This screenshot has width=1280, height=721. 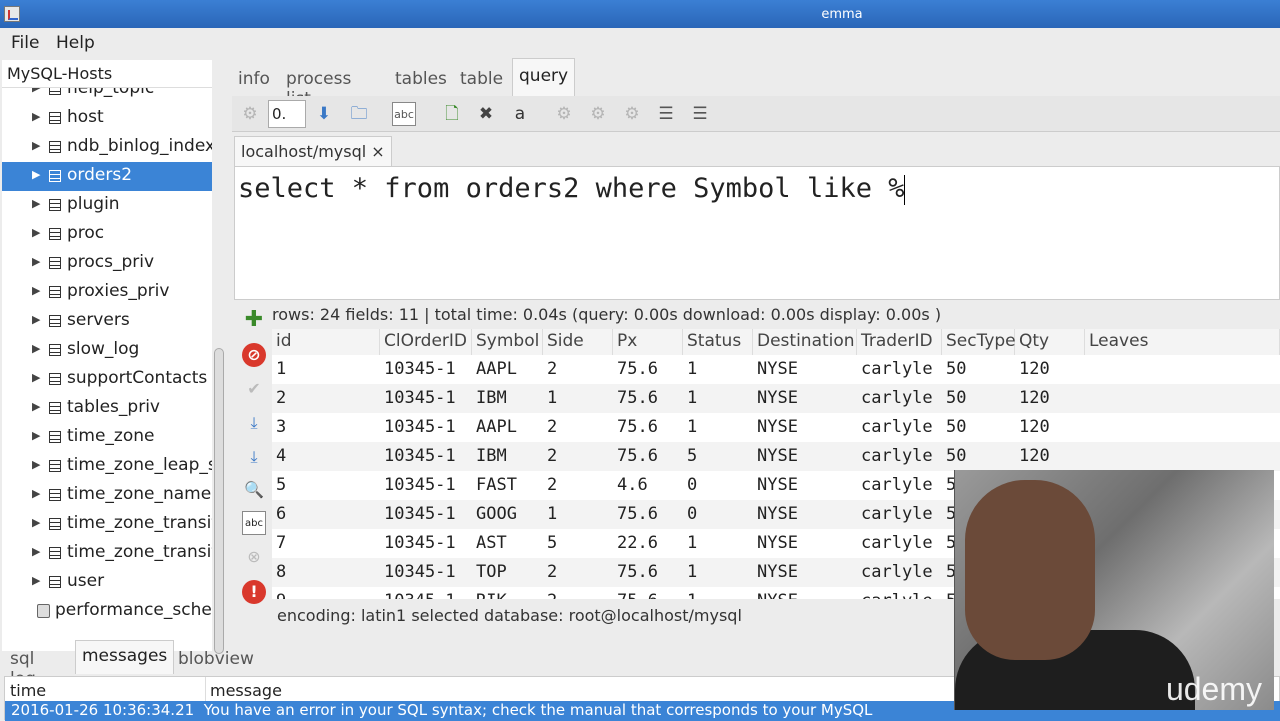 What do you see at coordinates (1050, 342) in the screenshot?
I see `column-header: Qty` at bounding box center [1050, 342].